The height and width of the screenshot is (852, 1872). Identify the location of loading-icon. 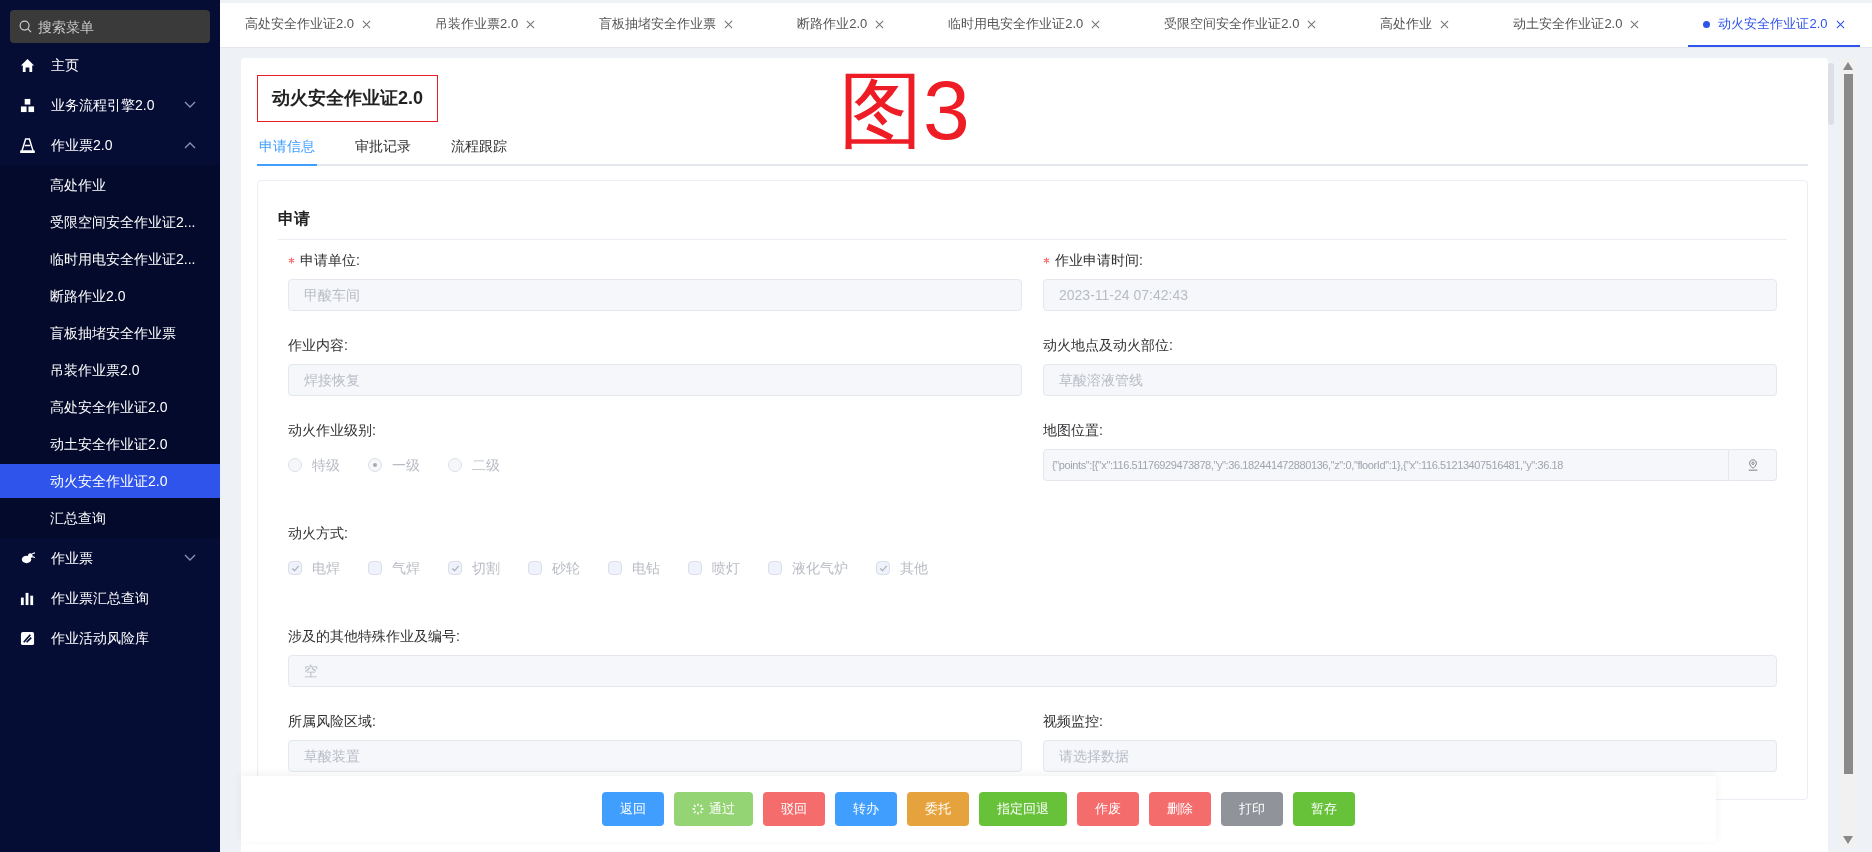
(698, 809).